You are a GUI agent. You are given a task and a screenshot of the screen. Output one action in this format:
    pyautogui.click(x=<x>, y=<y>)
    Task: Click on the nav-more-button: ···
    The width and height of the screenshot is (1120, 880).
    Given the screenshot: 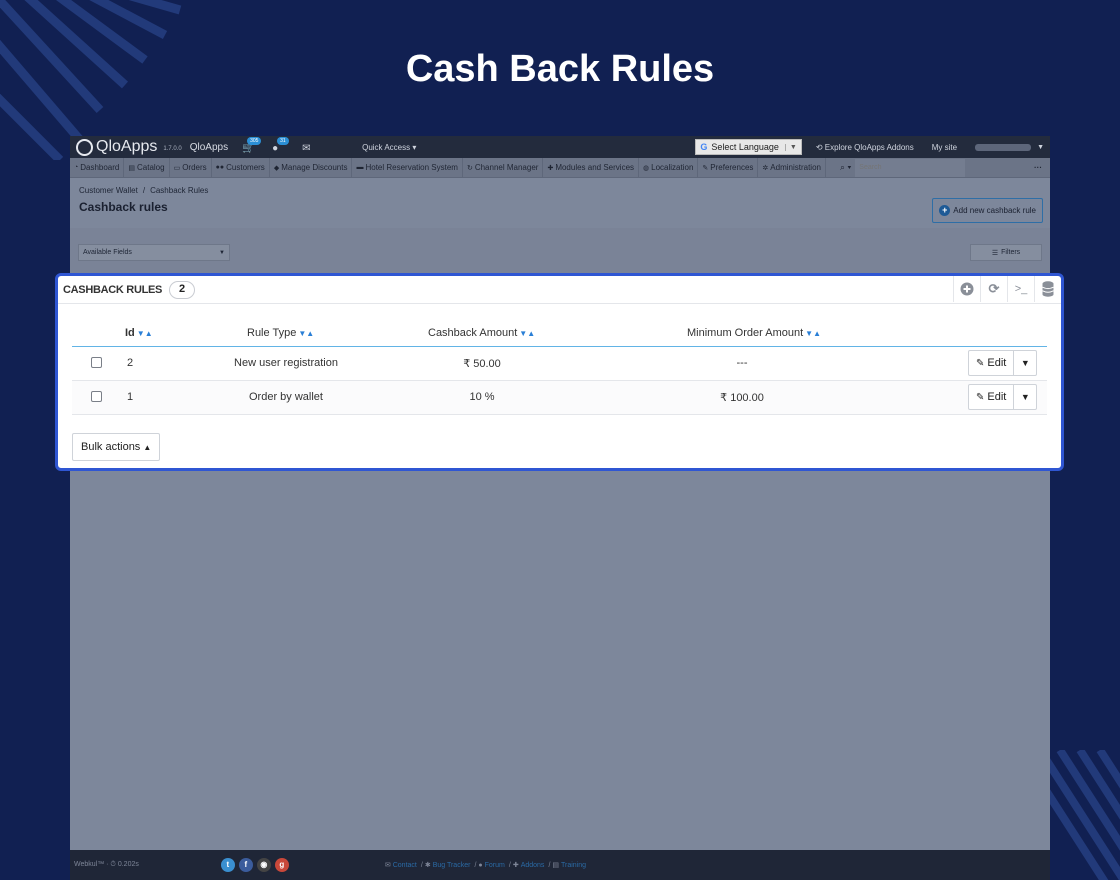 What is the action you would take?
    pyautogui.click(x=1038, y=167)
    